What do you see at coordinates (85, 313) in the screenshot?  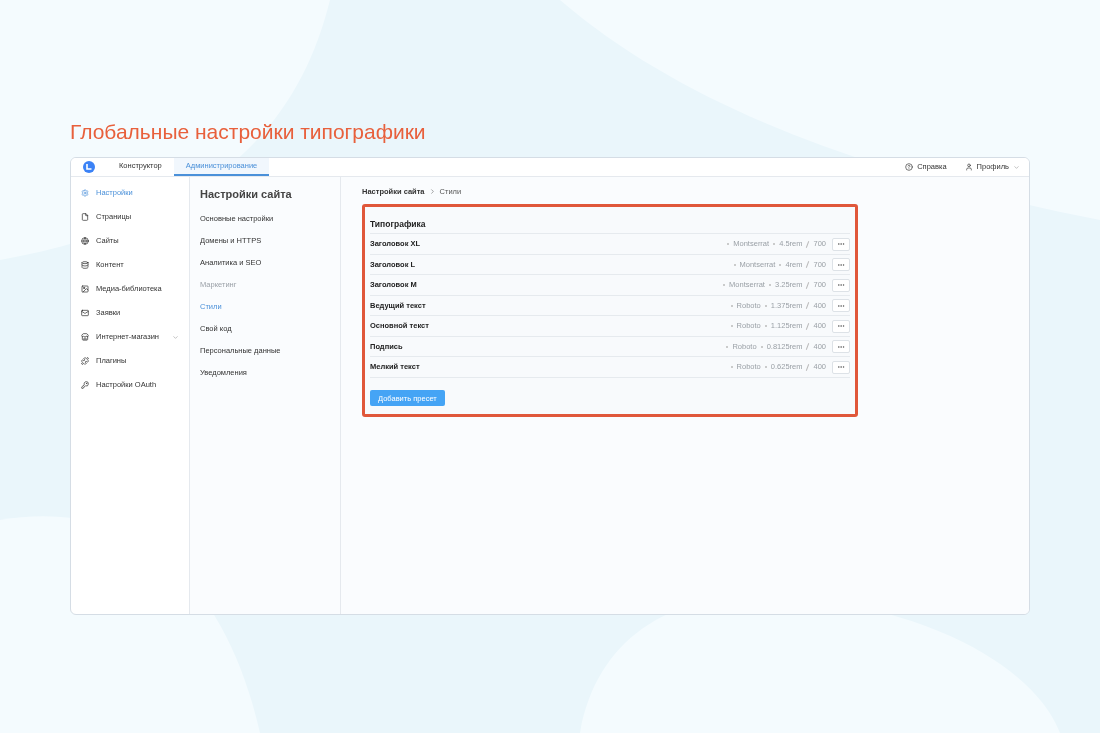 I see `envelope-icon` at bounding box center [85, 313].